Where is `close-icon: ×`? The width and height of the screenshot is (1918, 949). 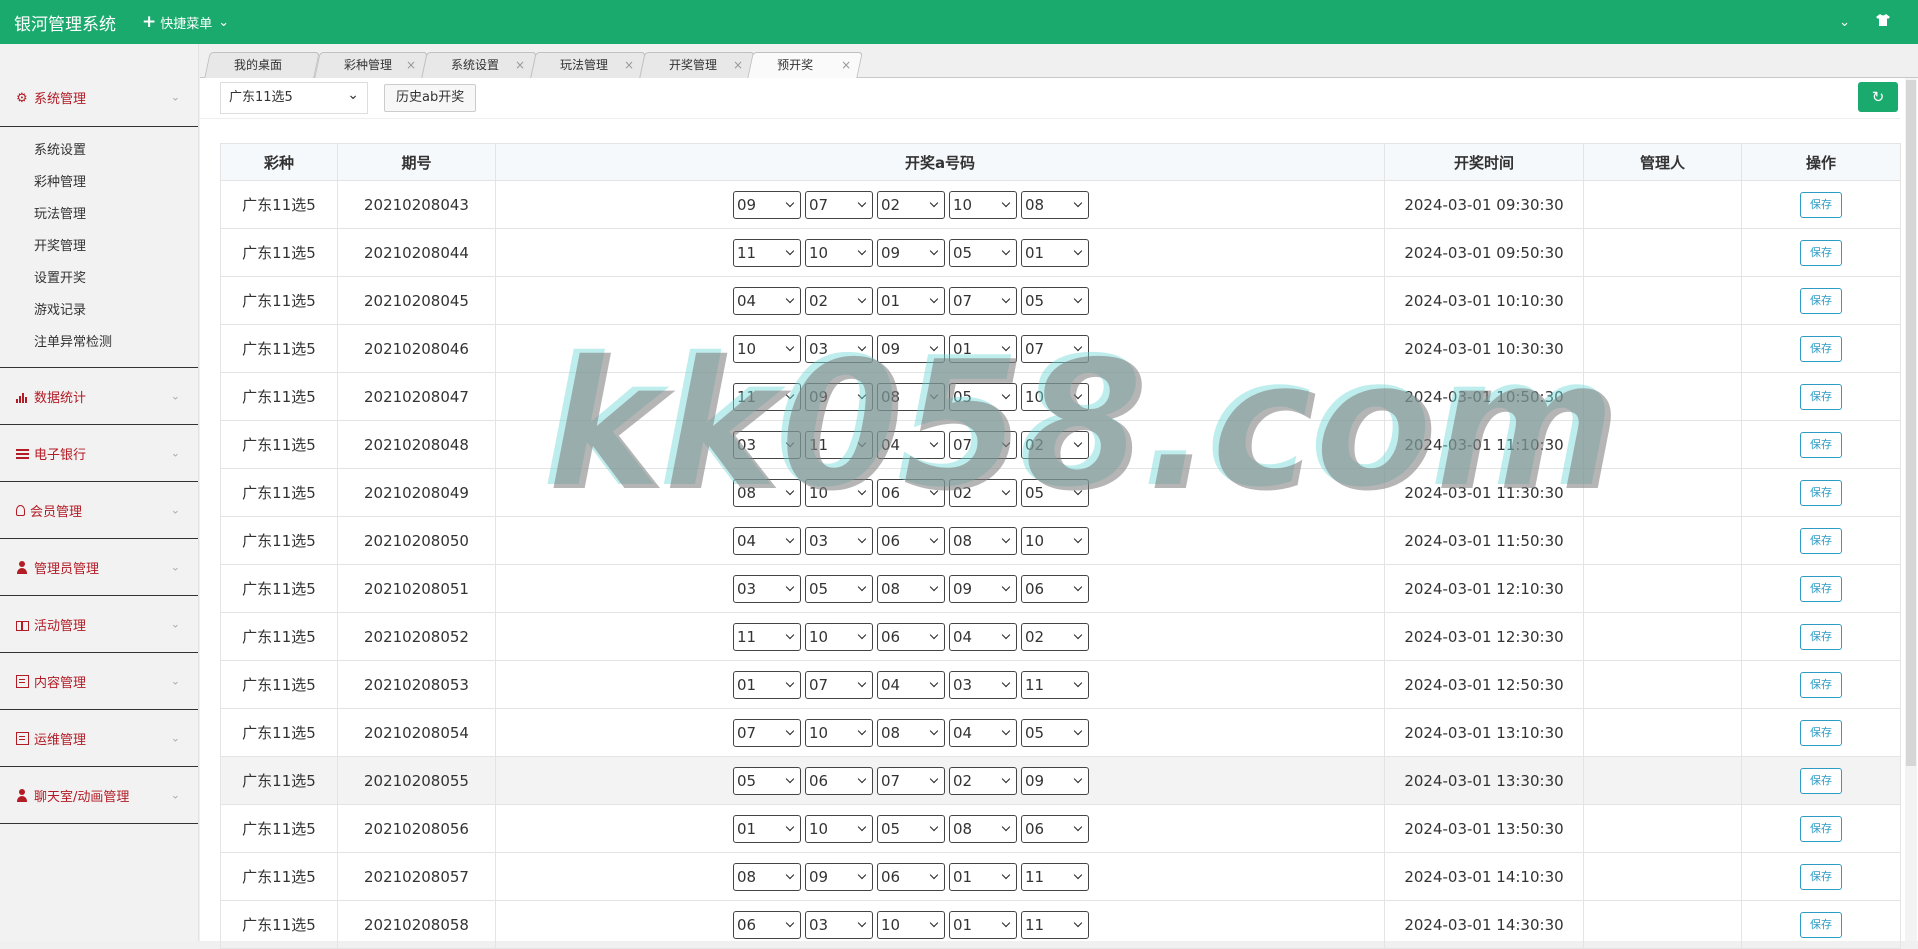 close-icon: × is located at coordinates (411, 65).